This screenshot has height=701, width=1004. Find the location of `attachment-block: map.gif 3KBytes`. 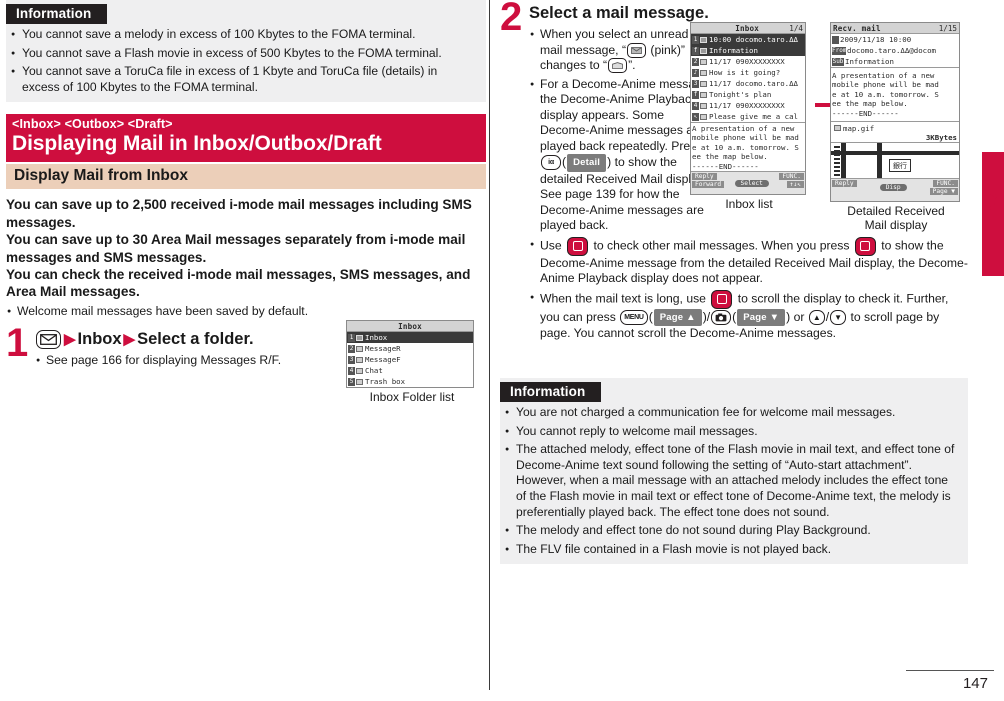

attachment-block: map.gif 3KBytes is located at coordinates (895, 131).